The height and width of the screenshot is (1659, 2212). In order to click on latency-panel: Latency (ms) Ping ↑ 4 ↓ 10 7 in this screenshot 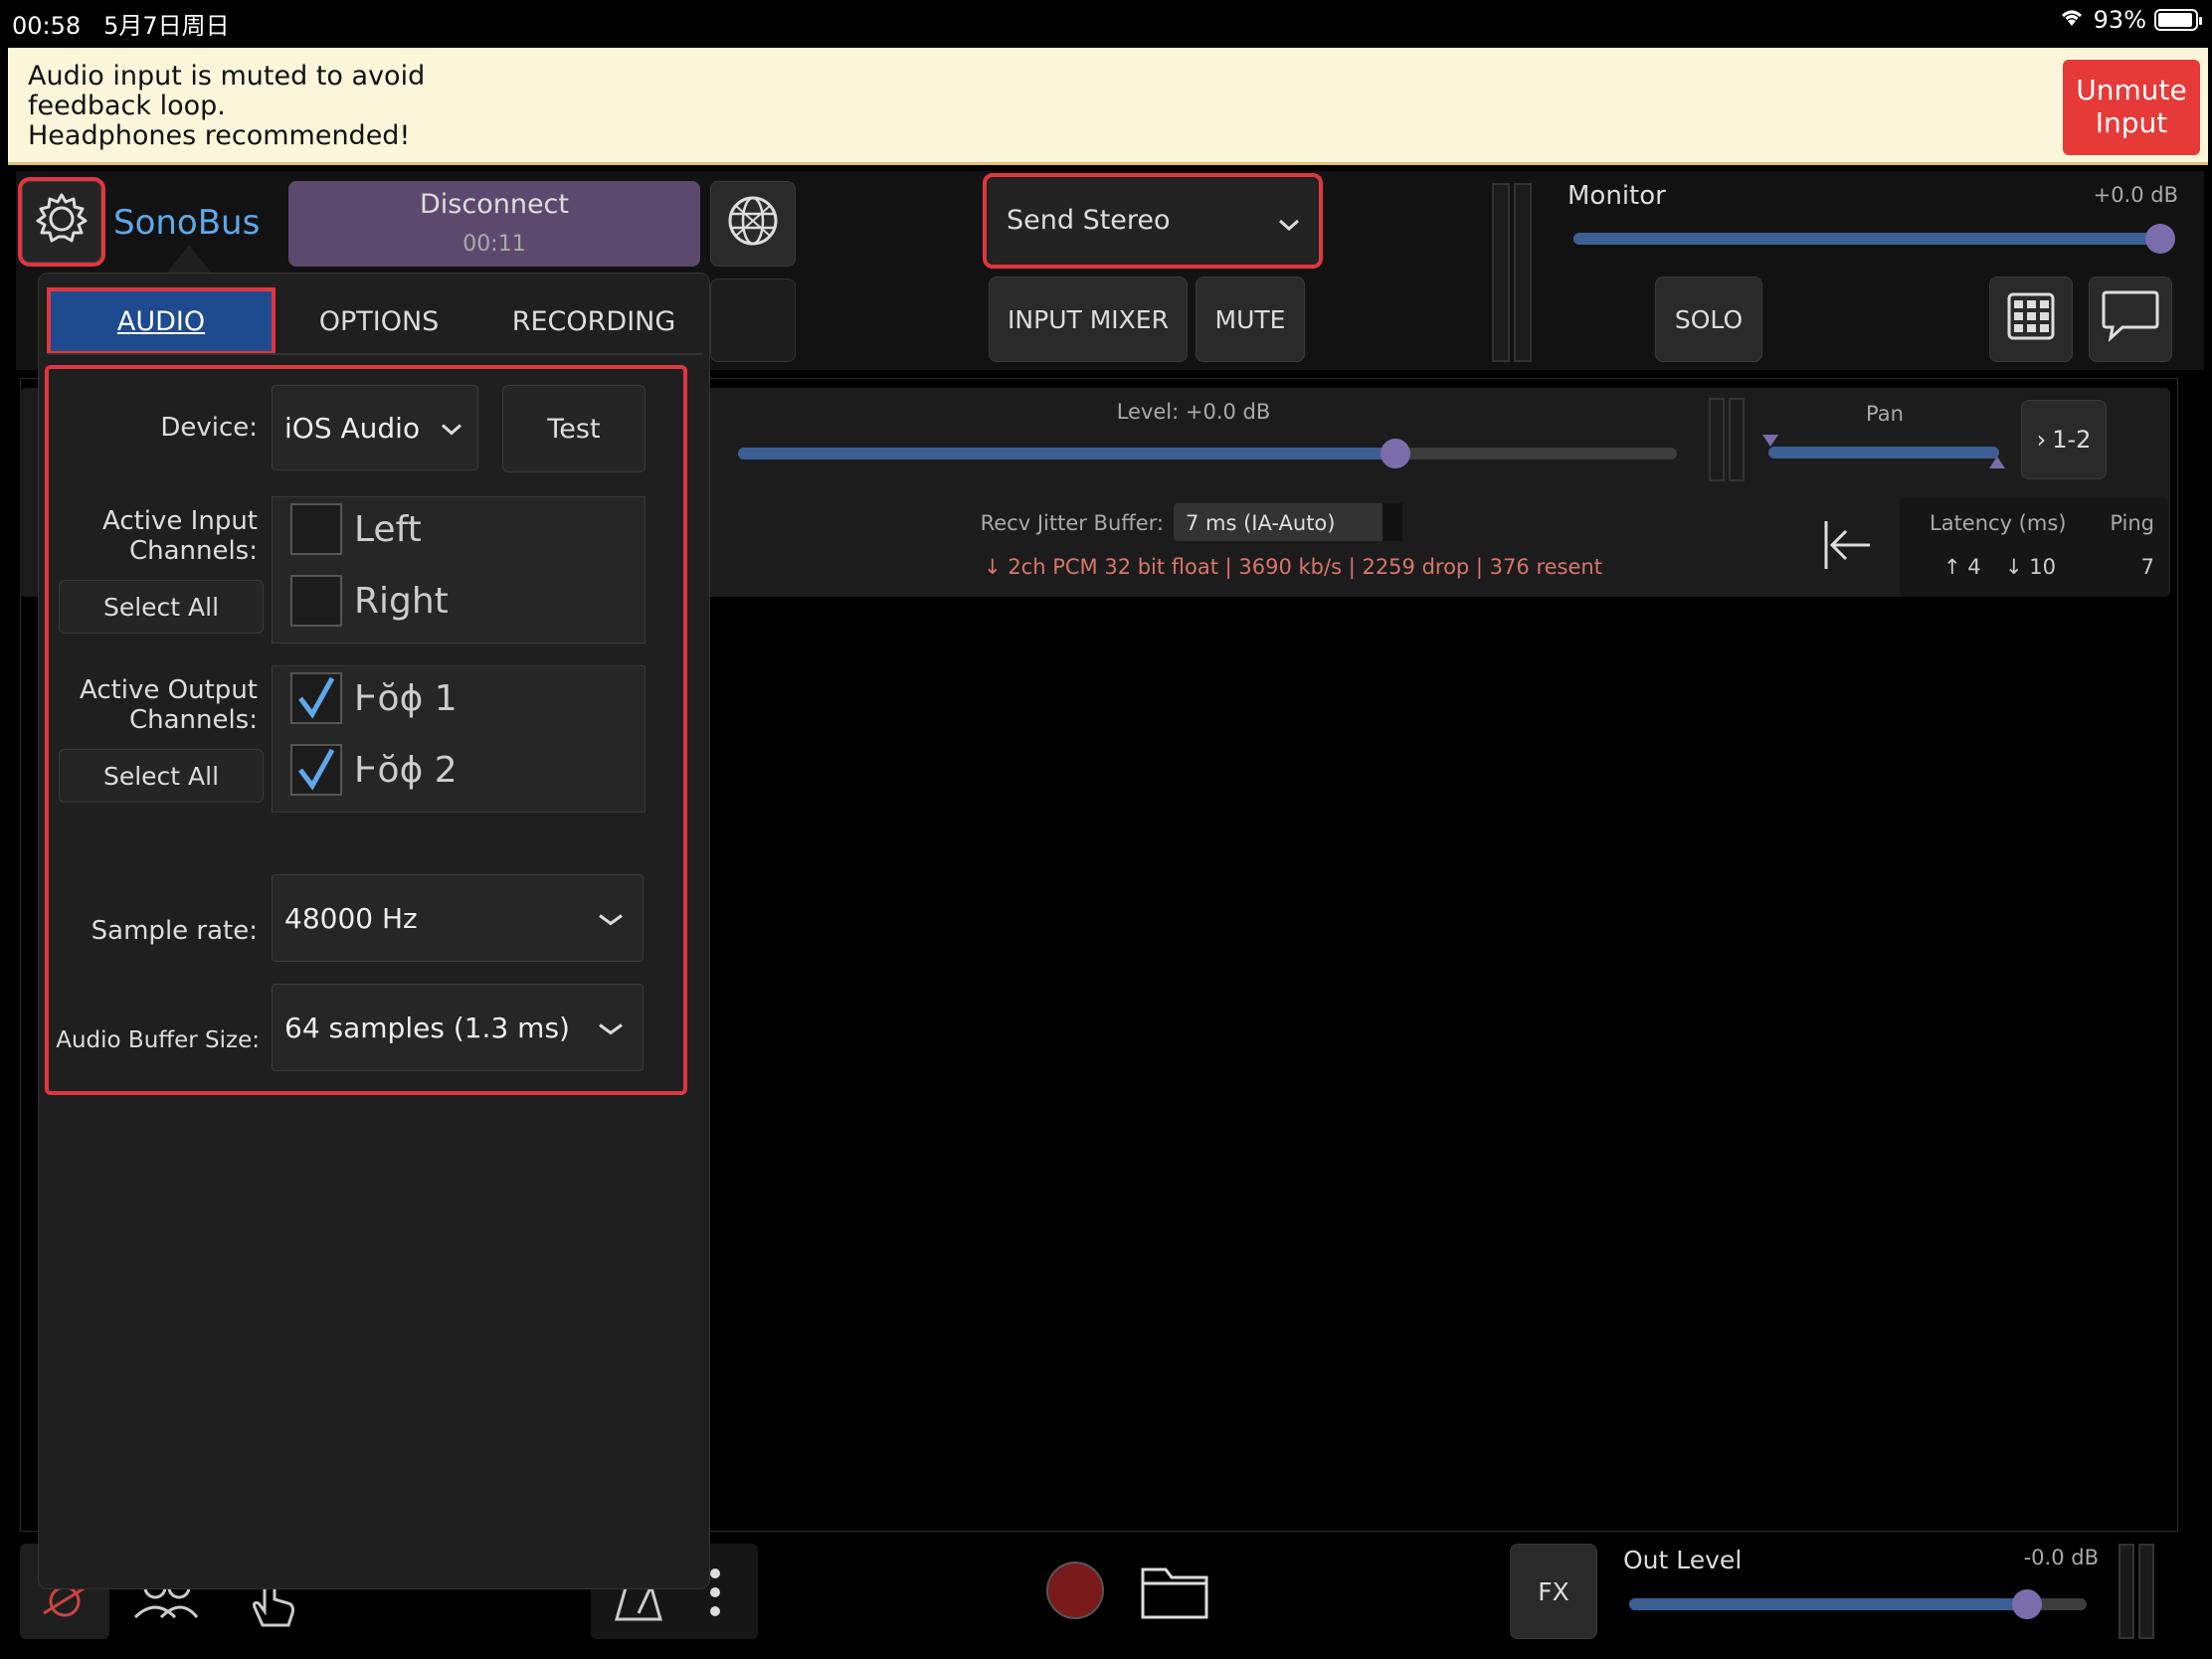, I will do `click(2034, 547)`.